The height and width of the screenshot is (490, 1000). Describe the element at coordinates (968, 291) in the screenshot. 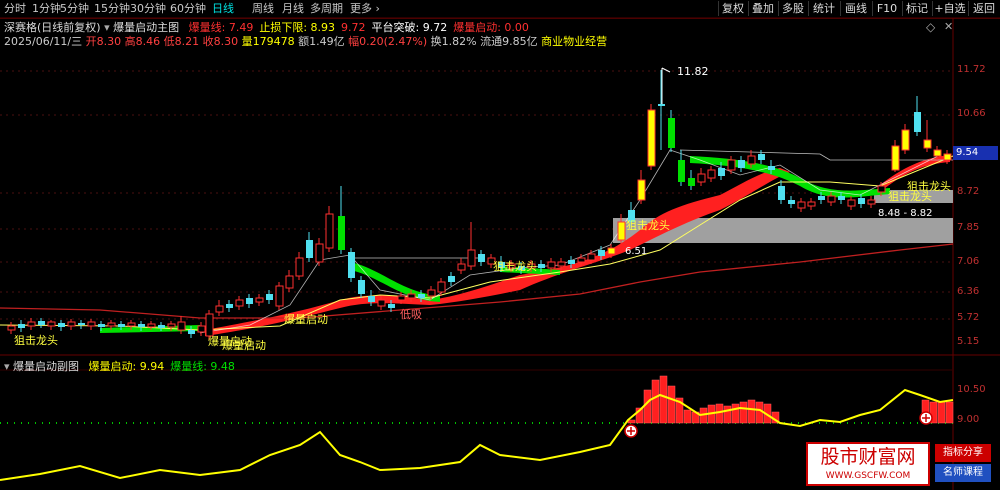

I see `price-tick: 6.36` at that location.